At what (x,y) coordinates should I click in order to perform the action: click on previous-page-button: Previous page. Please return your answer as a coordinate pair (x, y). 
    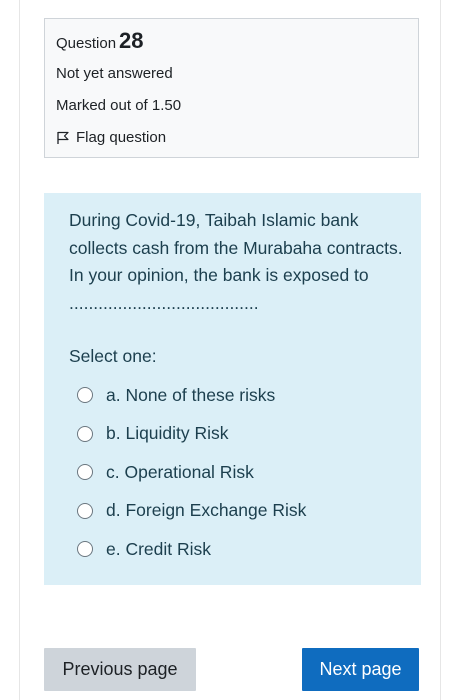
    Looking at the image, I should click on (120, 669).